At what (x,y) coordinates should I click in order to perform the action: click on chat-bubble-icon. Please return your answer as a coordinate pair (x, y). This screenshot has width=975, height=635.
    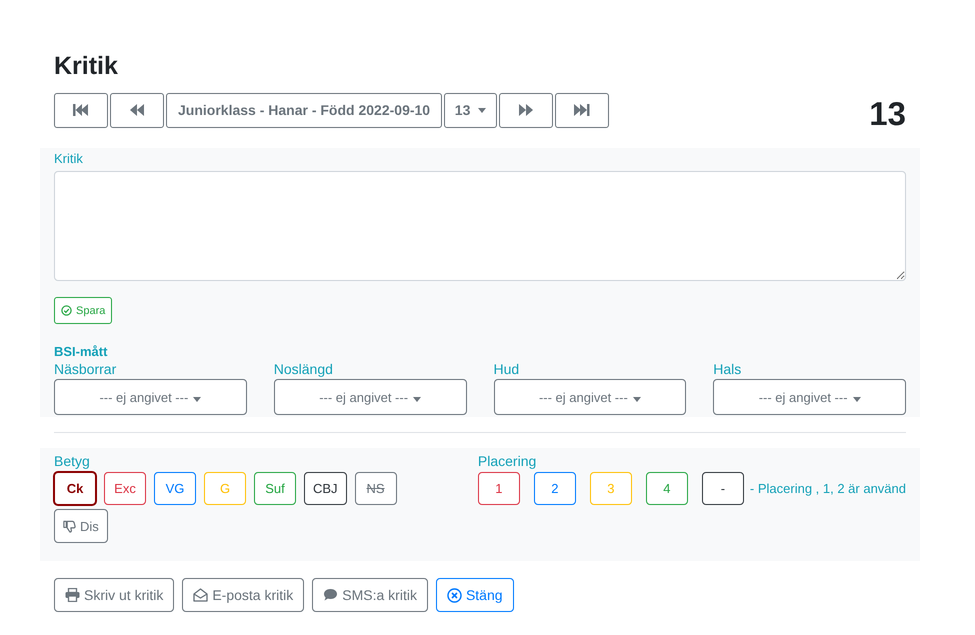
    Looking at the image, I should click on (330, 595).